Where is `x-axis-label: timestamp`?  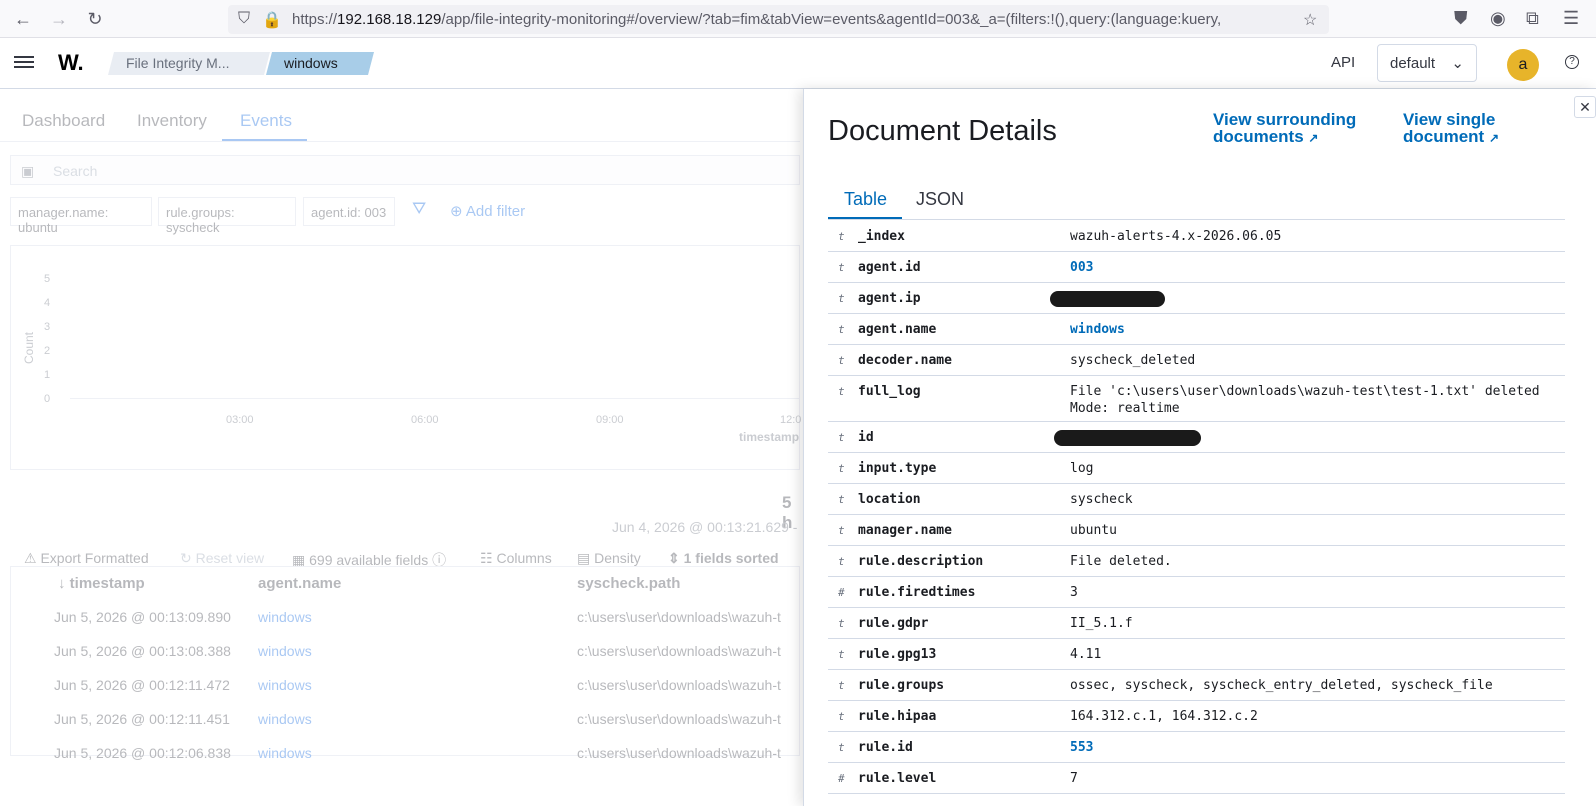
x-axis-label: timestamp is located at coordinates (769, 437).